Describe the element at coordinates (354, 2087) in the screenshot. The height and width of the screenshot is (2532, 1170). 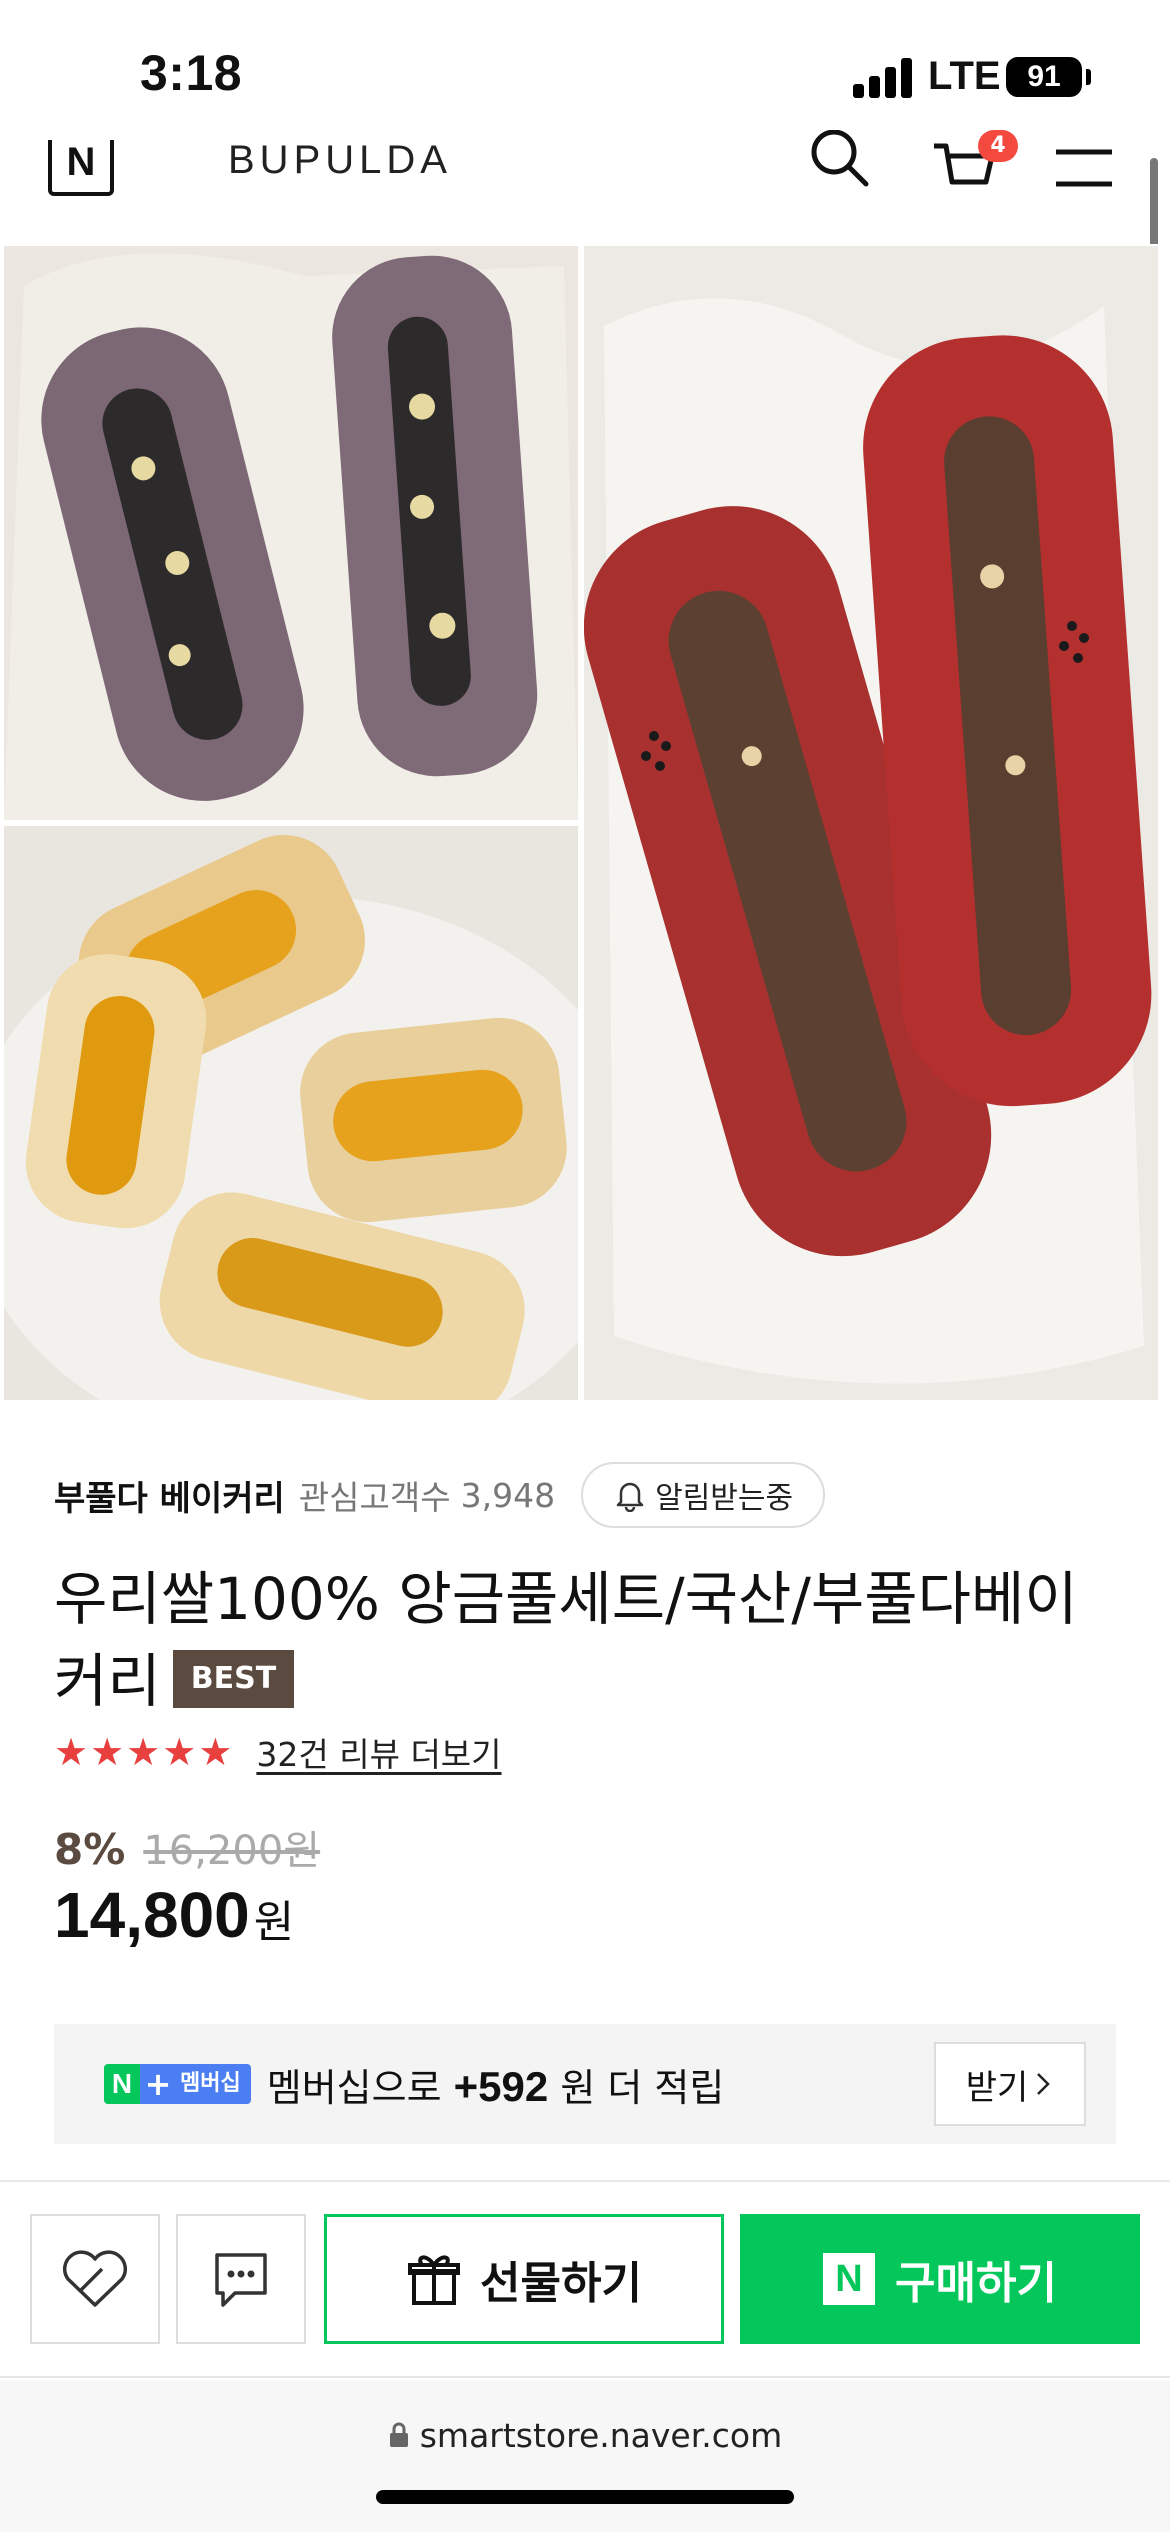
I see `membership-msg-prefix: 멤버십으로` at that location.